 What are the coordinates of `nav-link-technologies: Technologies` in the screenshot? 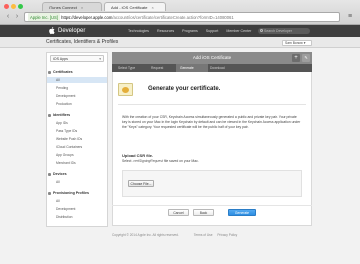 It's located at (138, 31).